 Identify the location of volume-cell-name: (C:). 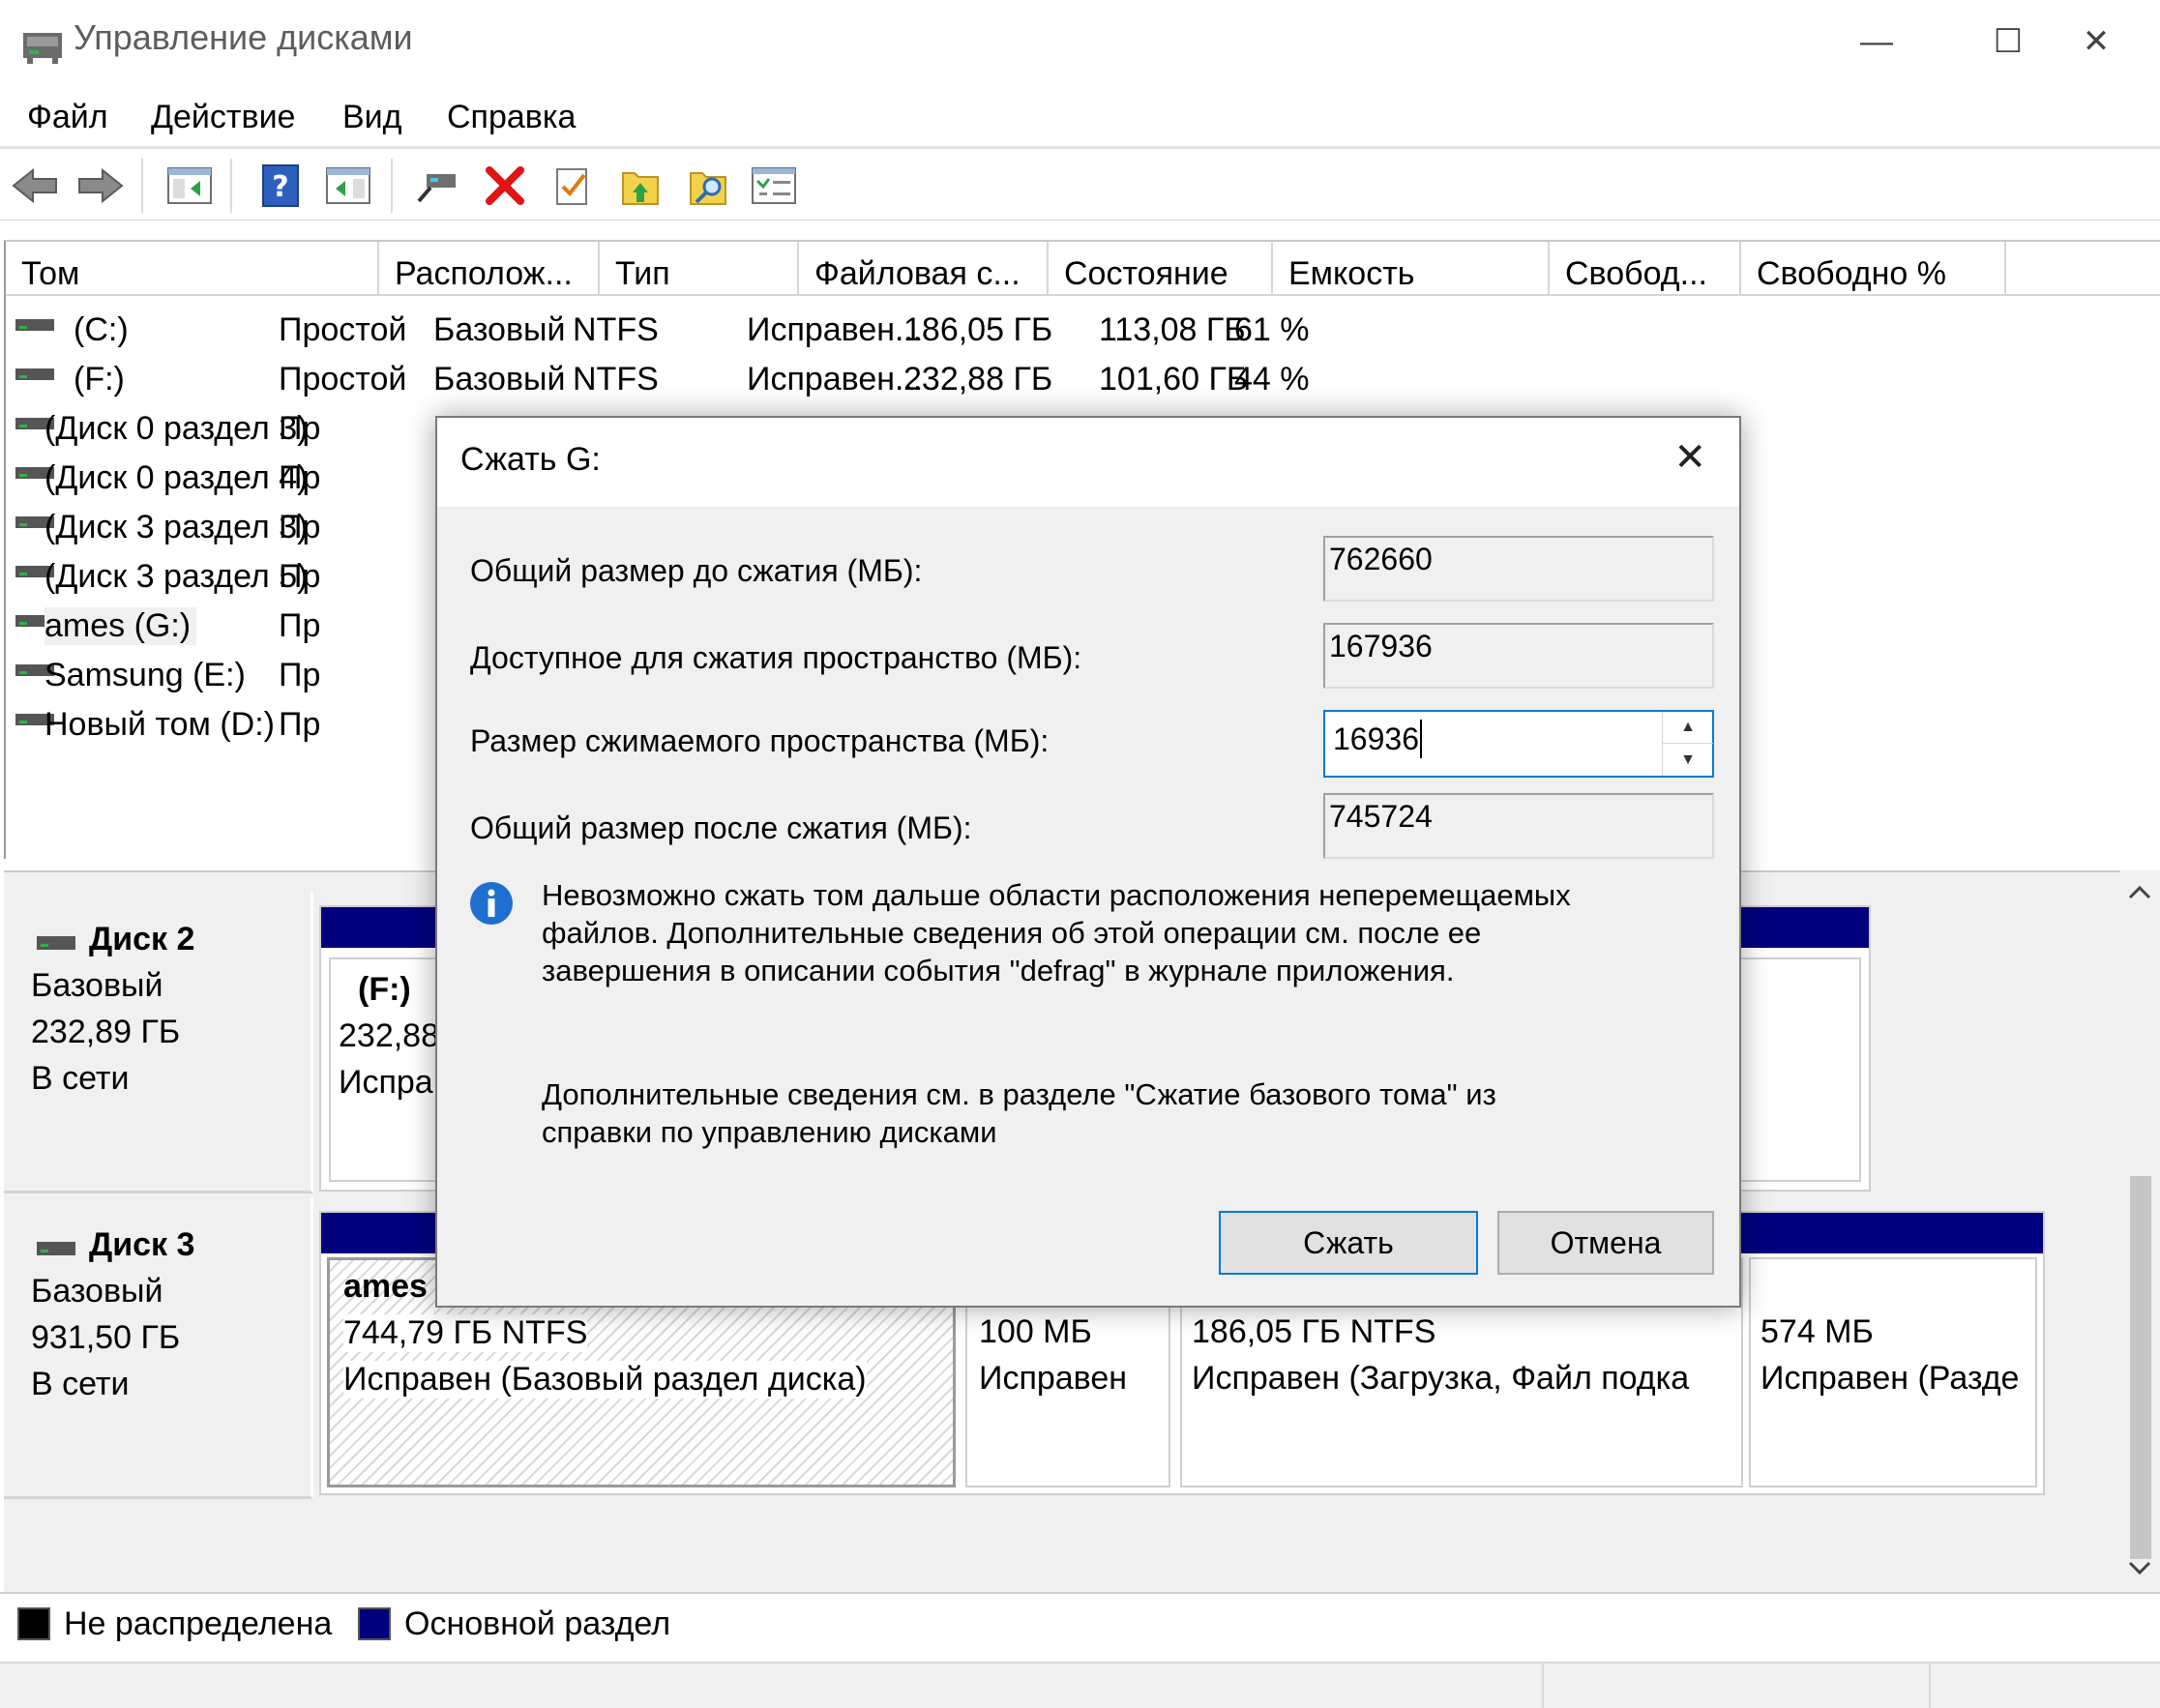
(101, 329).